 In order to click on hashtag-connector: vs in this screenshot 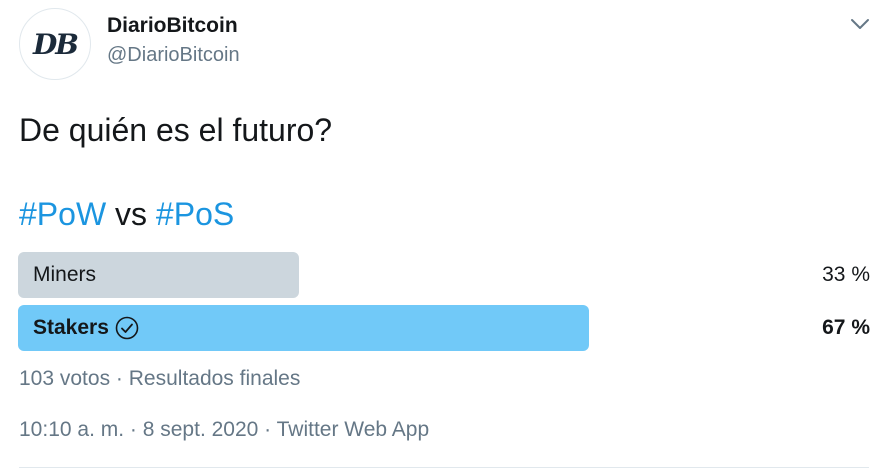, I will do `click(131, 214)`.